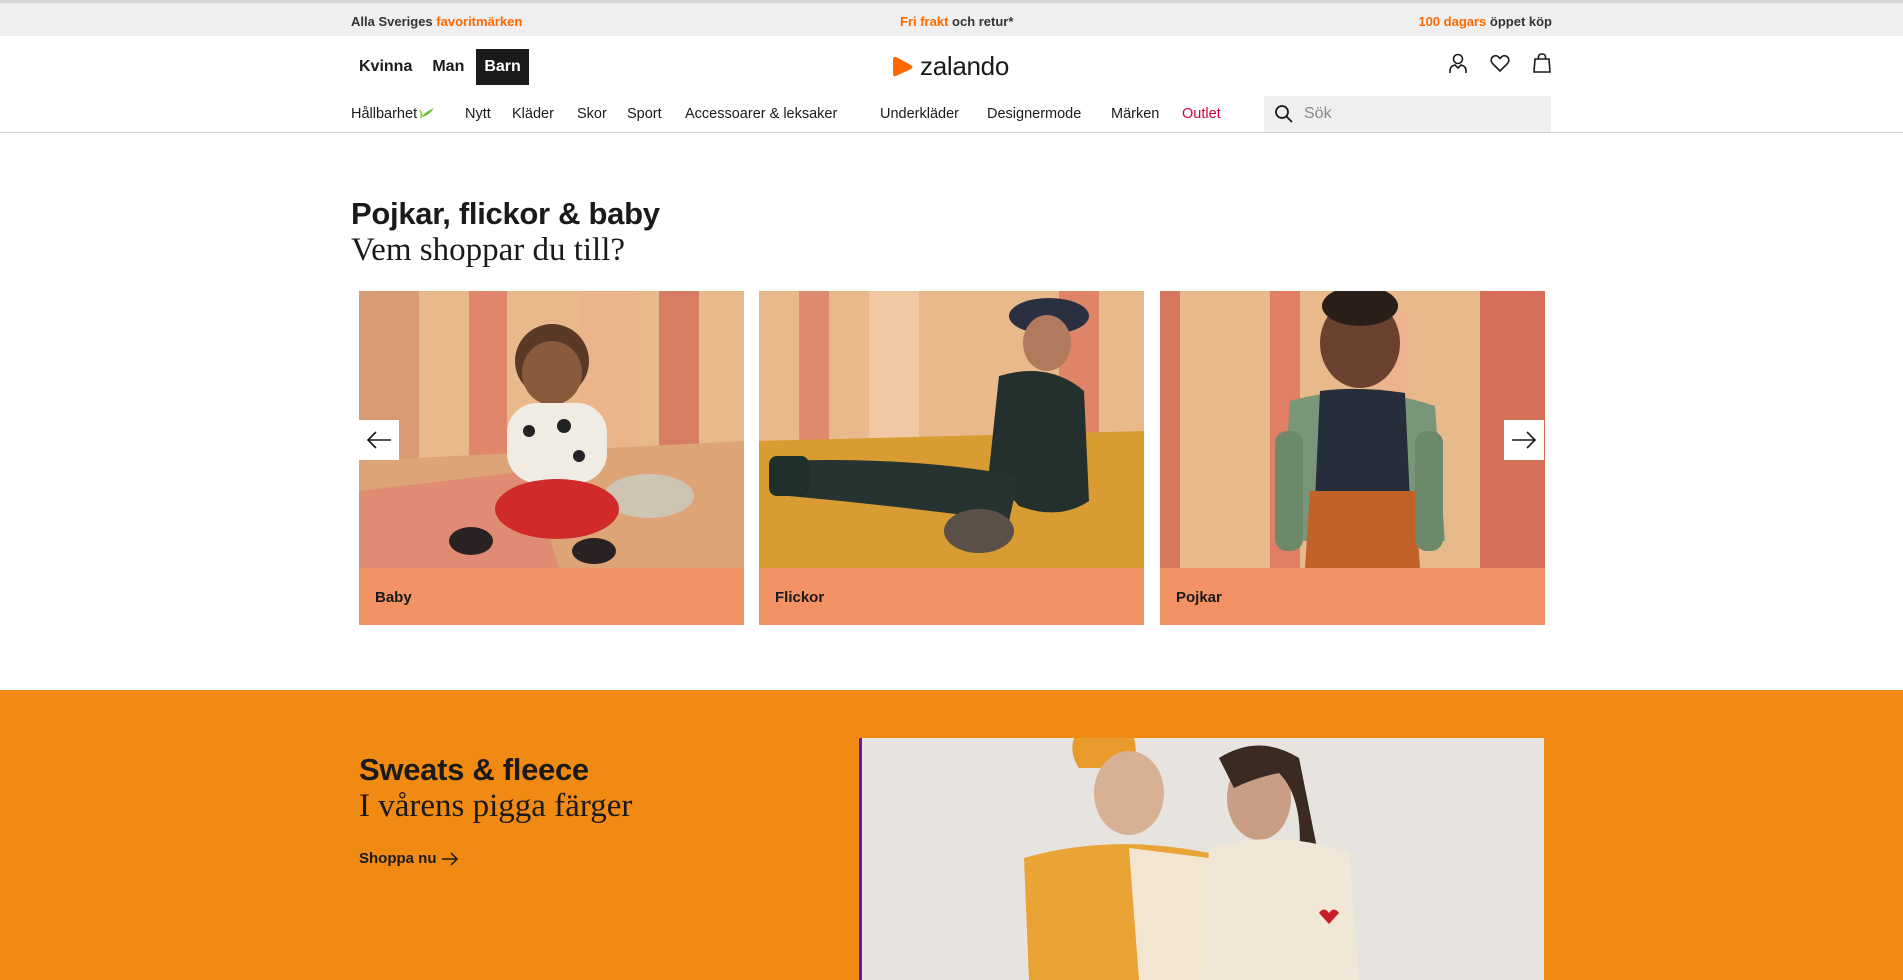 Image resolution: width=1903 pixels, height=980 pixels. I want to click on search-box, so click(1407, 114).